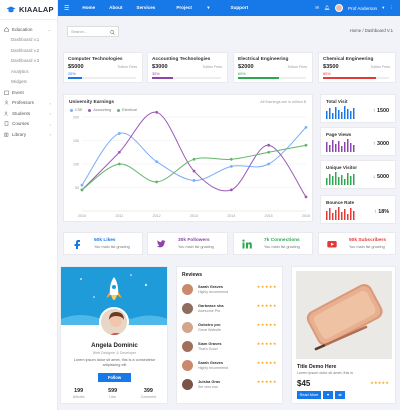  Describe the element at coordinates (28, 71) in the screenshot. I see `sidebar-sub-analytics: Analytics` at that location.